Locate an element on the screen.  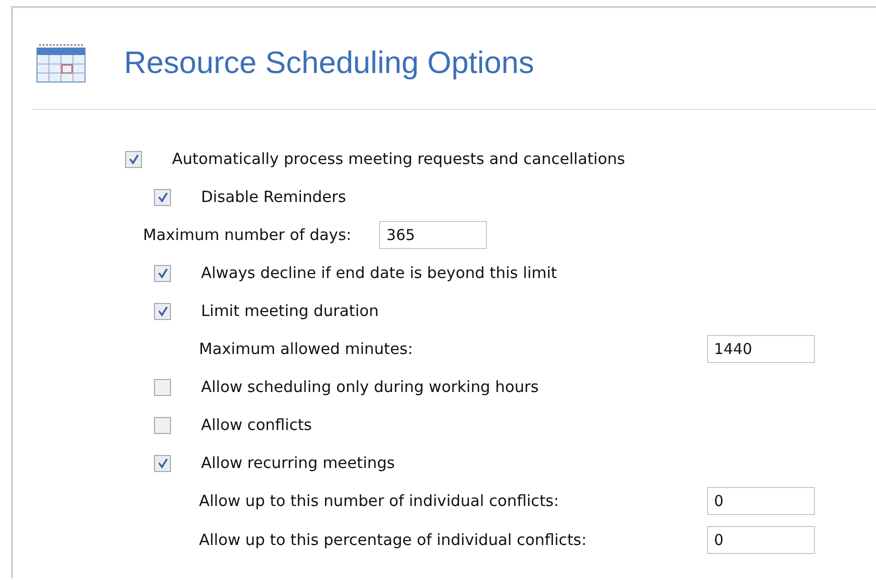
checkbox-label: Allow scheduling only during working hours is located at coordinates (370, 387).